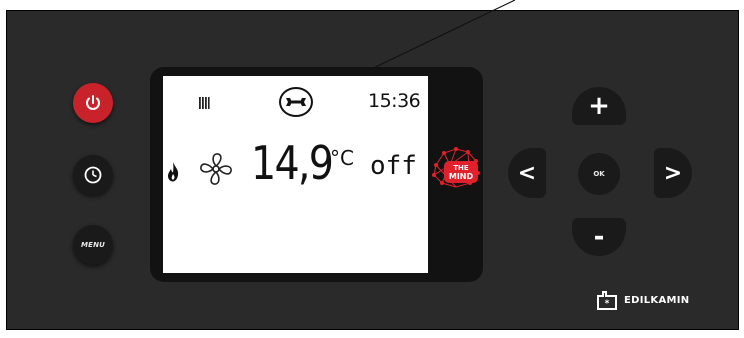  I want to click on brand-name: EDILKAMIN, so click(657, 300).